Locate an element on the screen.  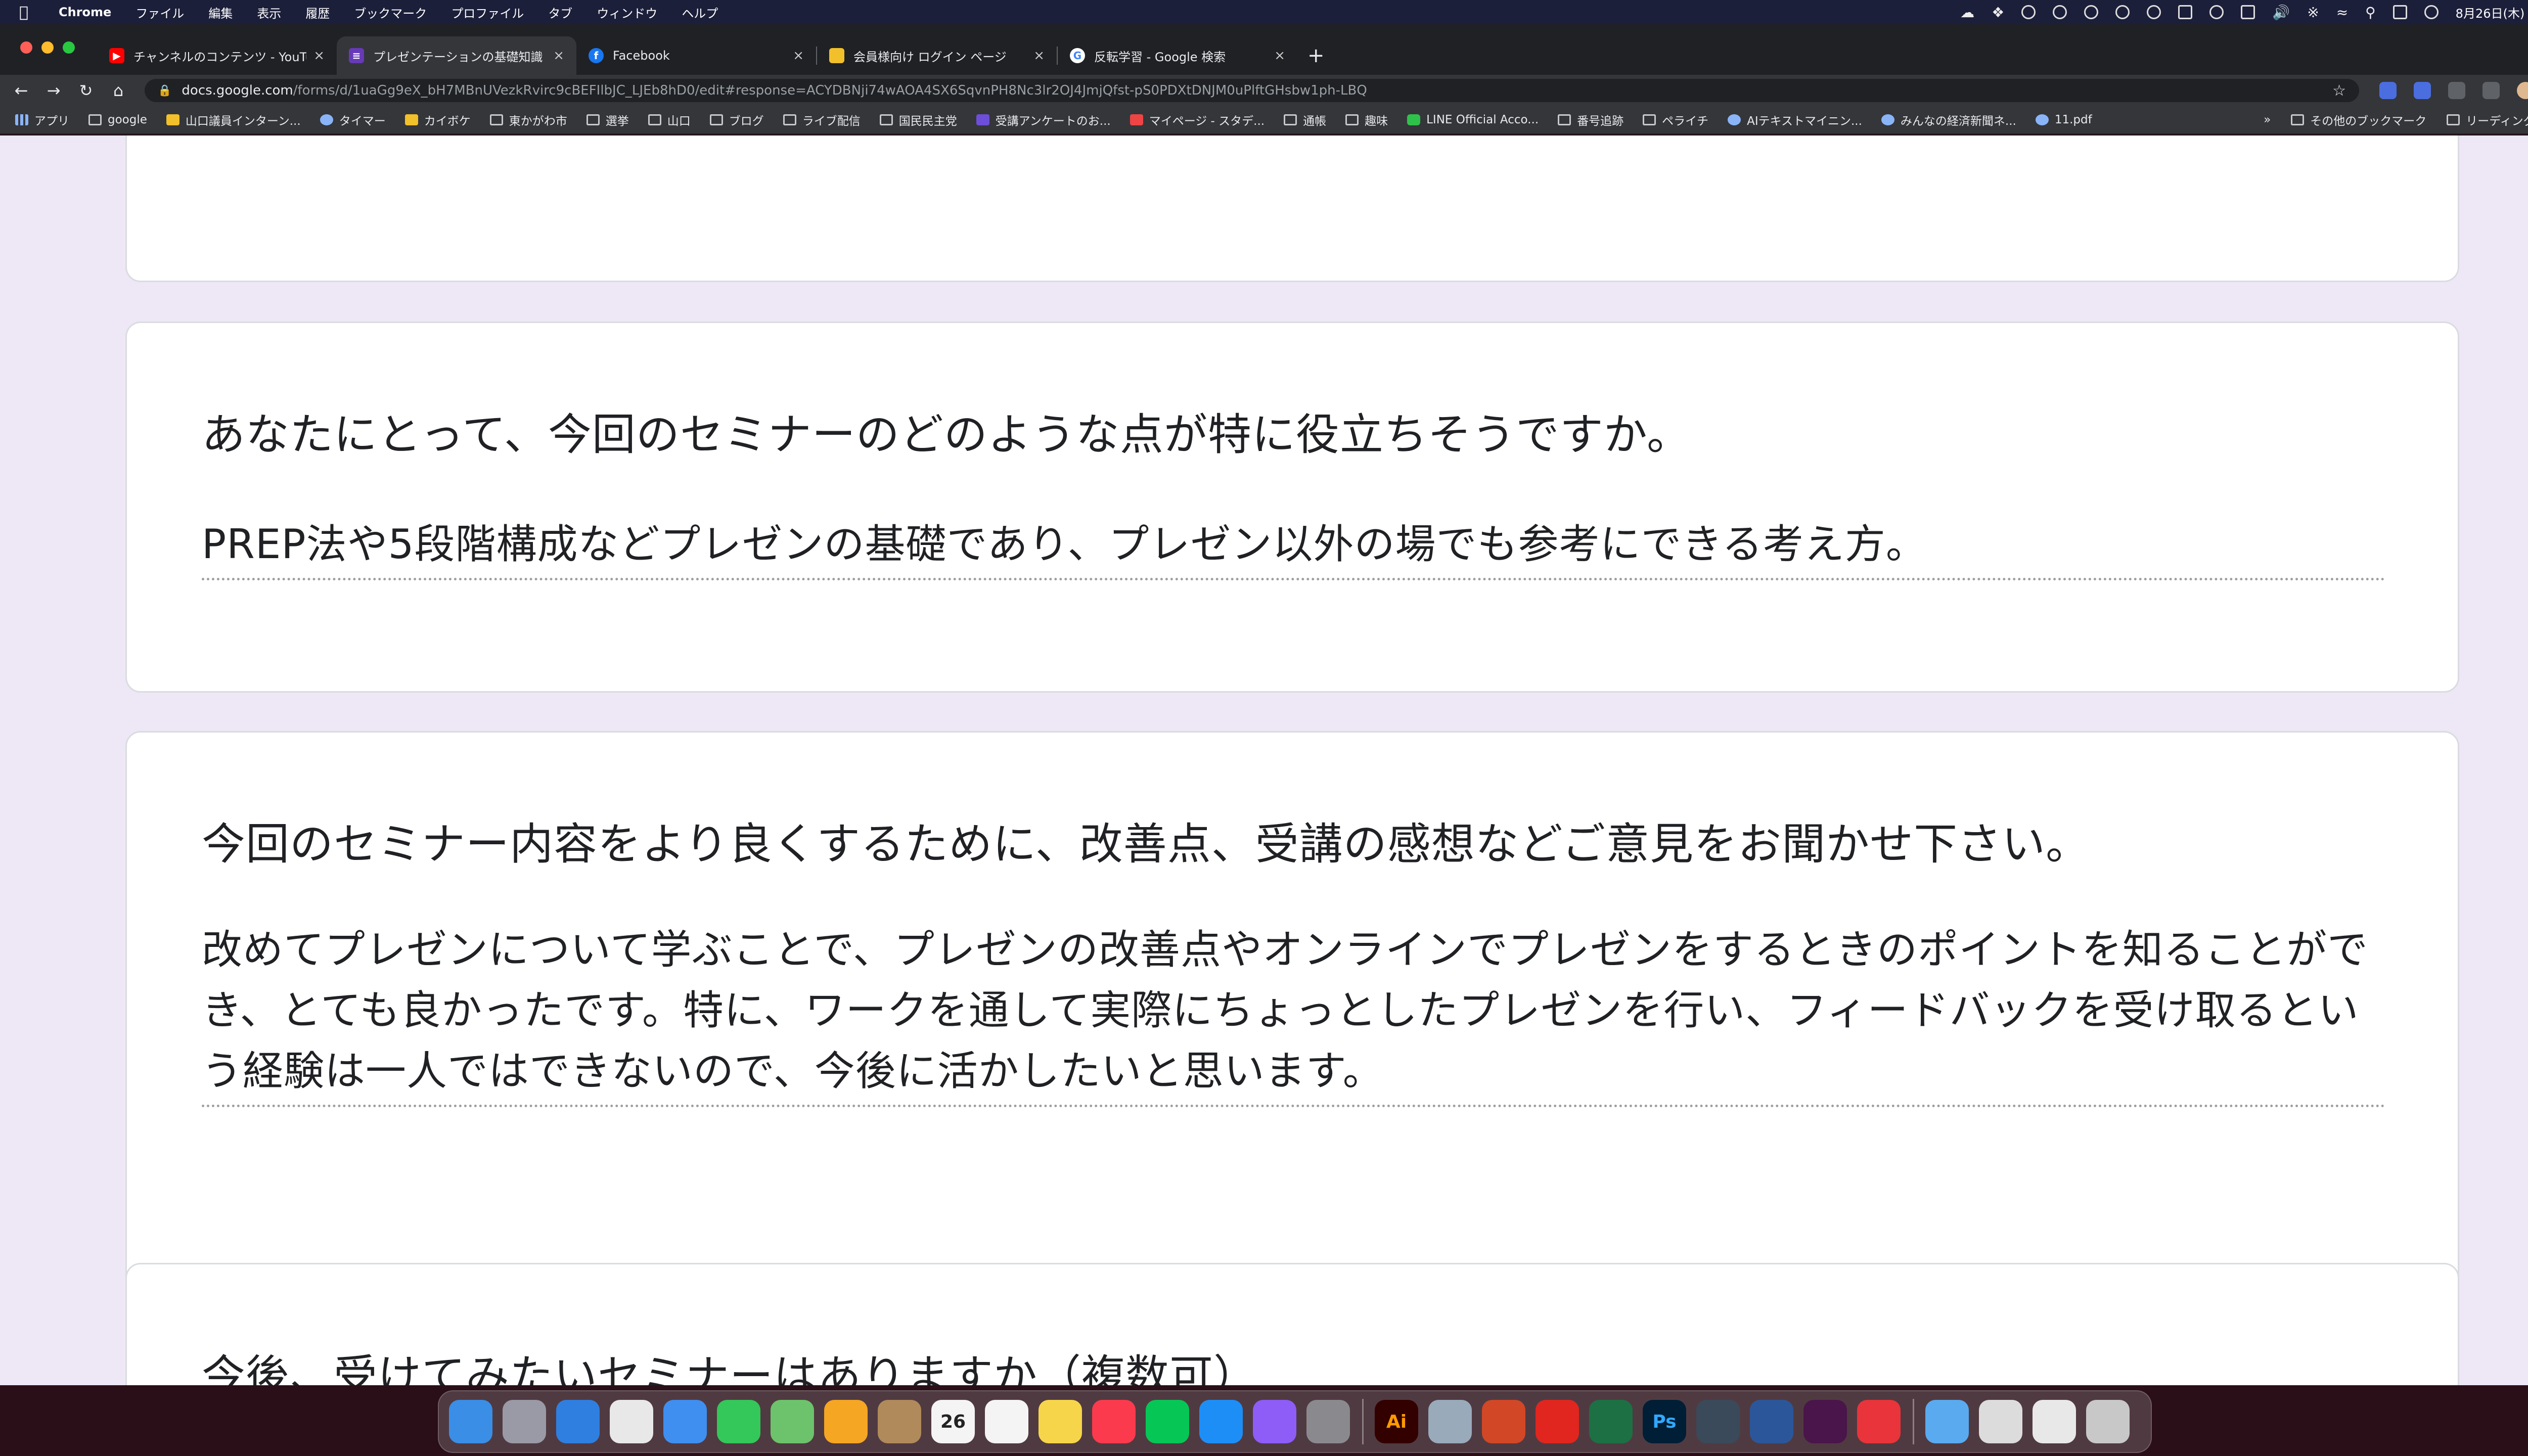
home-button: ⌂ is located at coordinates (118, 90).